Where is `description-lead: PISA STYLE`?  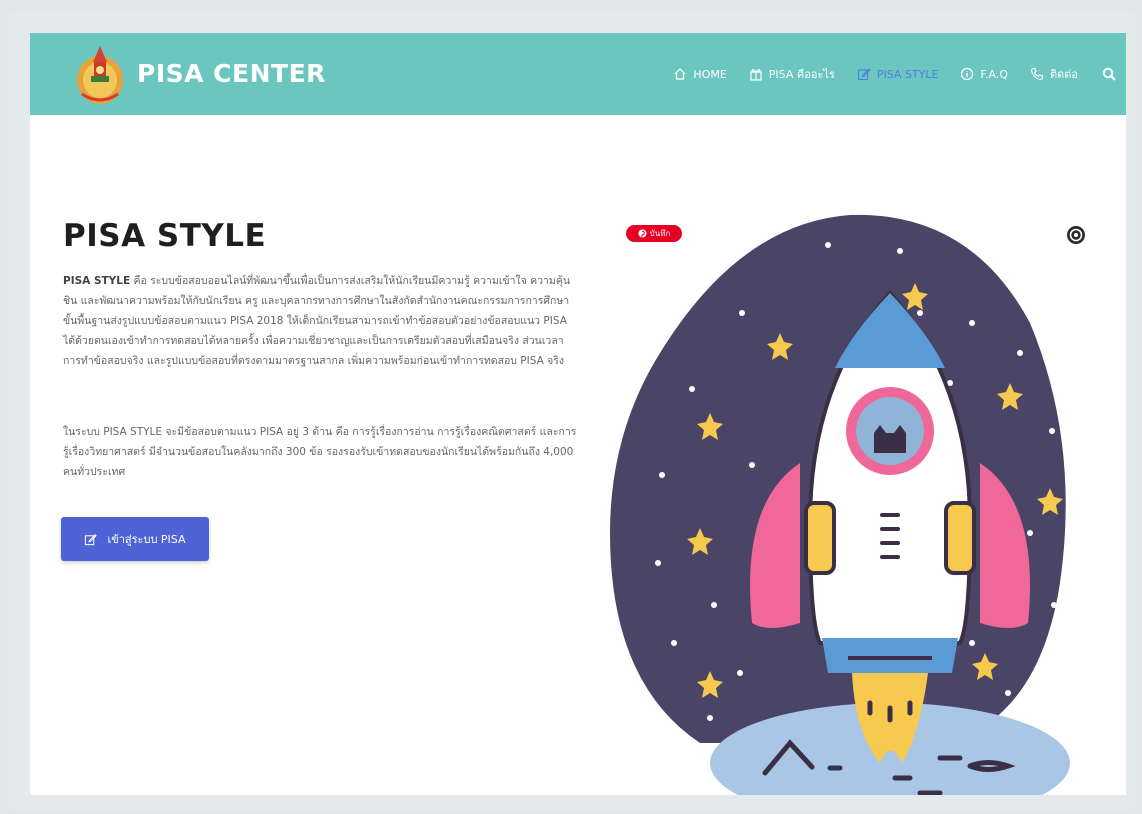
description-lead: PISA STYLE is located at coordinates (97, 281).